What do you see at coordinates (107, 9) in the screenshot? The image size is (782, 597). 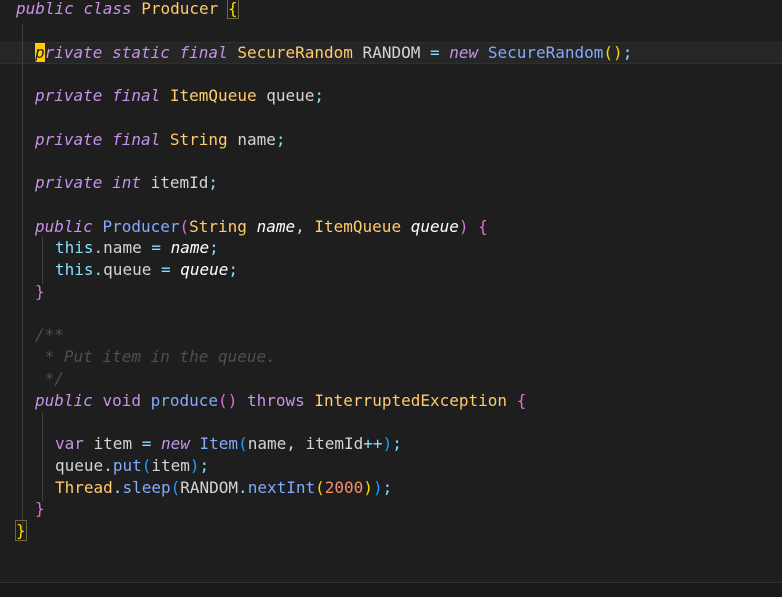 I see `token-keyword: class` at bounding box center [107, 9].